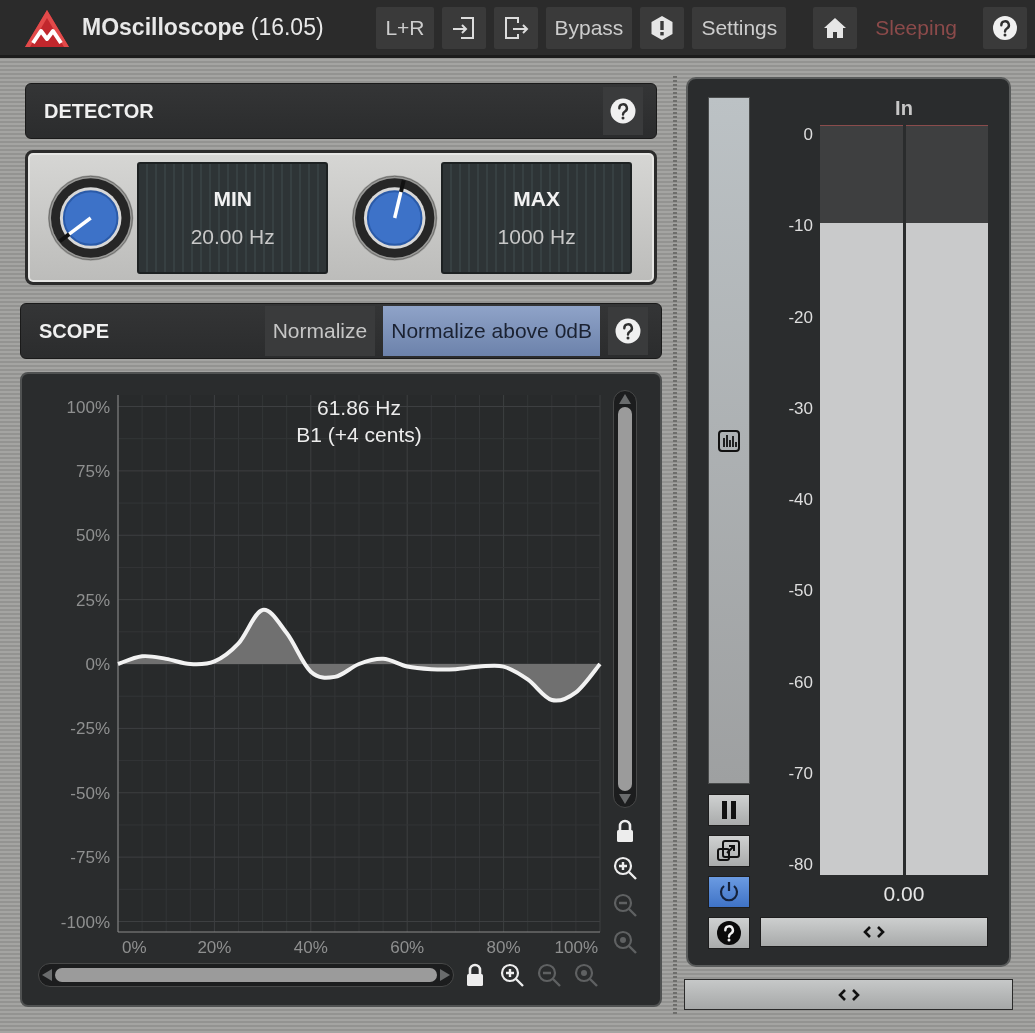 Image resolution: width=1035 pixels, height=1033 pixels. What do you see at coordinates (407, 947) in the screenshot?
I see `x-axis-label: 60%` at bounding box center [407, 947].